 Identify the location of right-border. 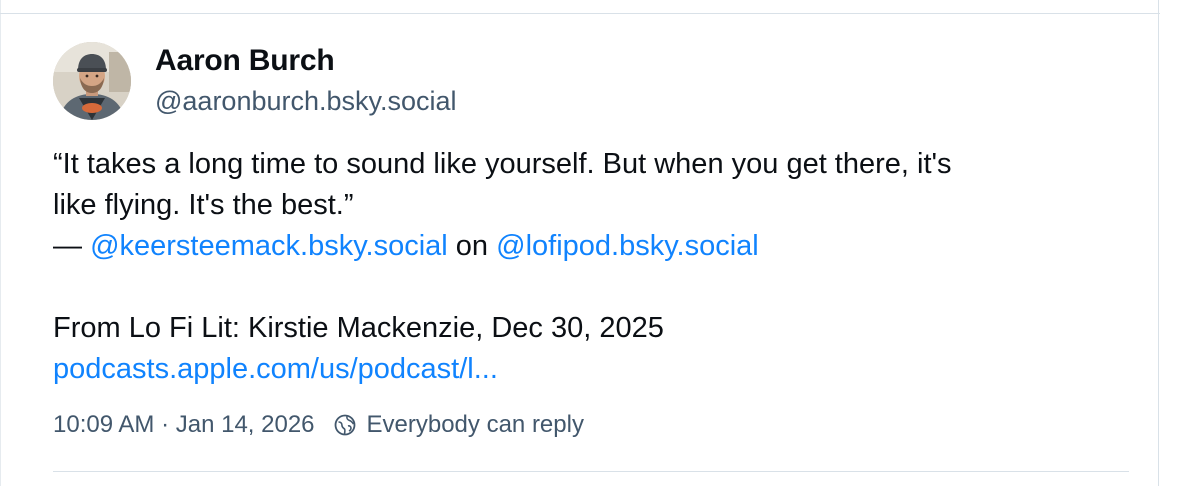
(1158, 243).